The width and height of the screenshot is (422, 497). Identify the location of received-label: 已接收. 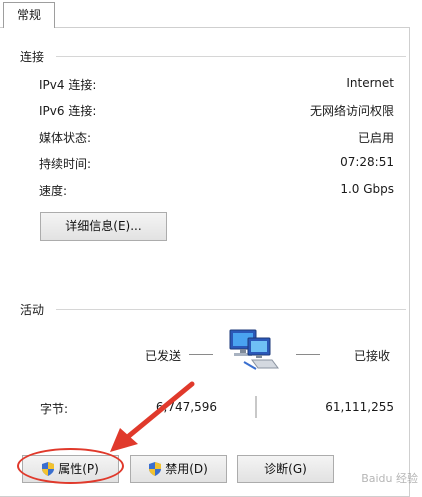
(372, 356).